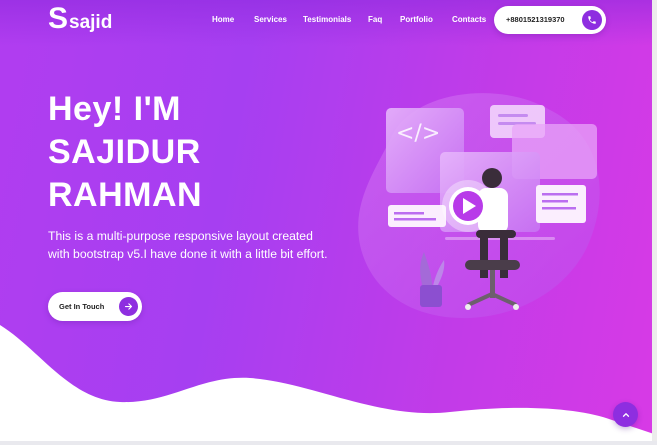 Image resolution: width=657 pixels, height=445 pixels. What do you see at coordinates (417, 216) in the screenshot?
I see `left-code-card` at bounding box center [417, 216].